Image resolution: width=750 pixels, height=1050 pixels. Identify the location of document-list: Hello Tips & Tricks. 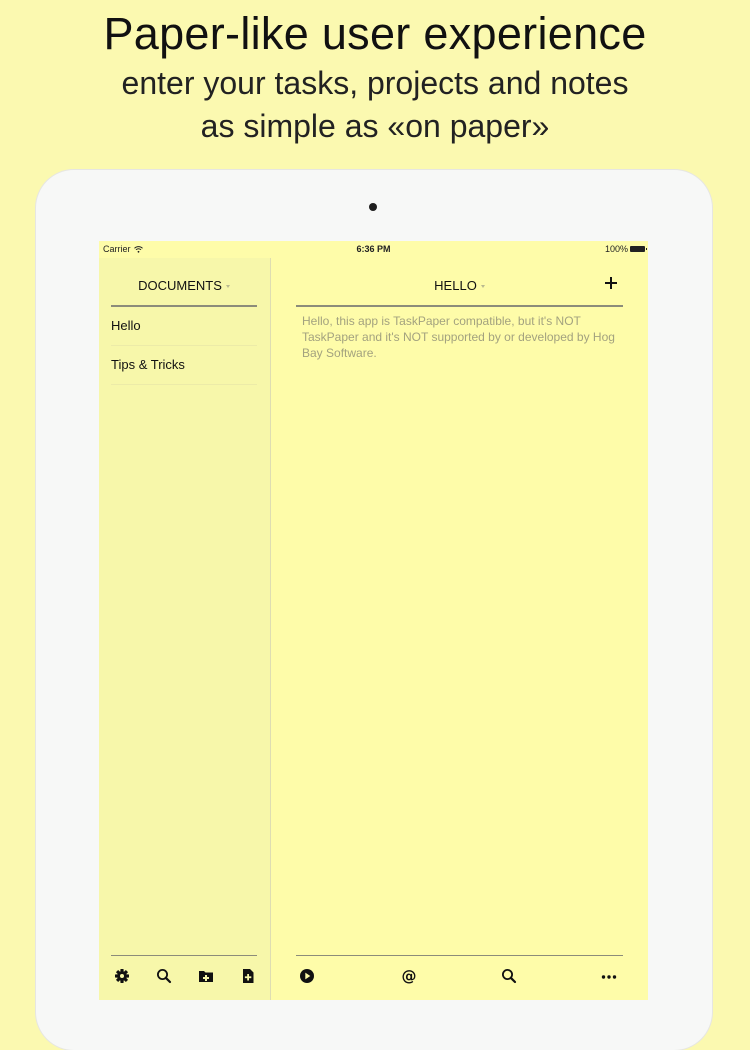
(184, 346).